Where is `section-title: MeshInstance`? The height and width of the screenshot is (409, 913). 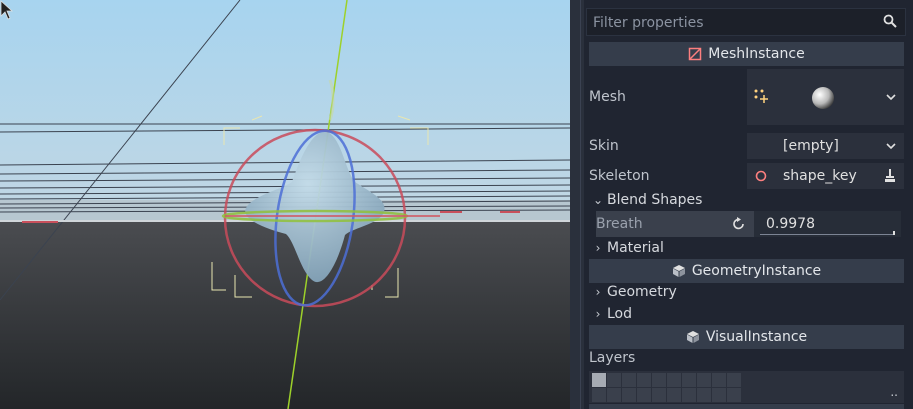 section-title: MeshInstance is located at coordinates (756, 54).